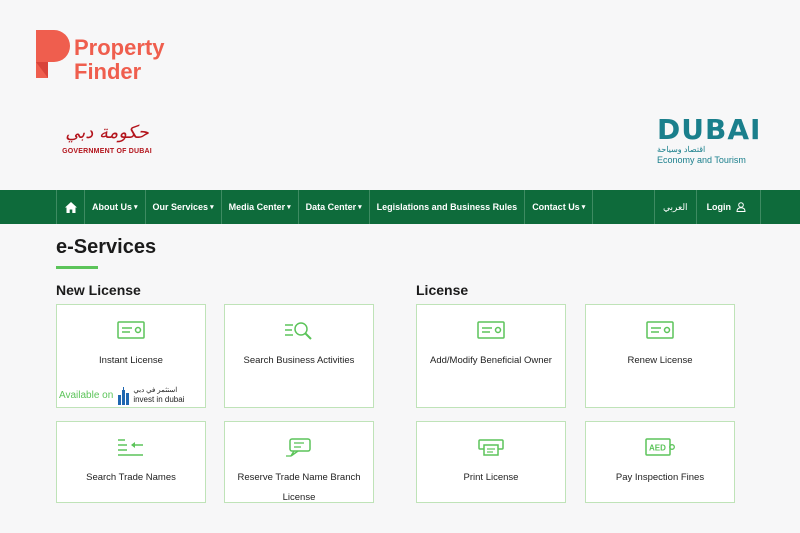 This screenshot has height=533, width=800. Describe the element at coordinates (257, 207) in the screenshot. I see `nav-media-center-label: Media Center` at that location.